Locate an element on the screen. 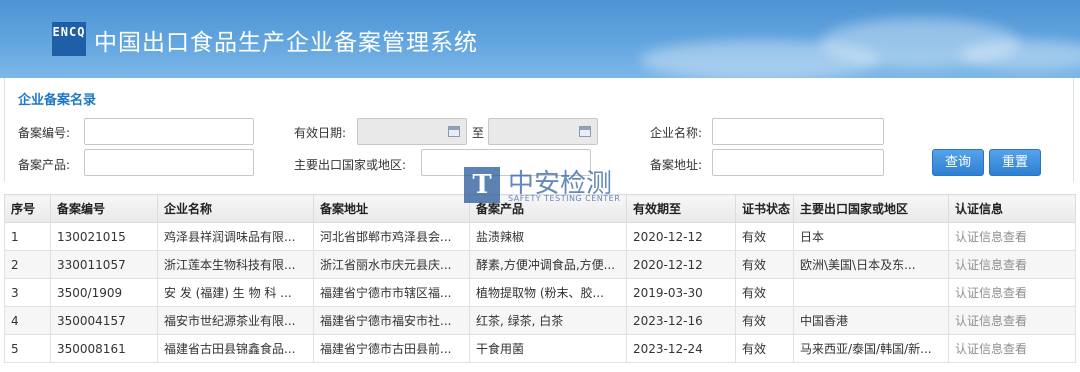 This screenshot has width=1080, height=372. date-to-input is located at coordinates (543, 131).